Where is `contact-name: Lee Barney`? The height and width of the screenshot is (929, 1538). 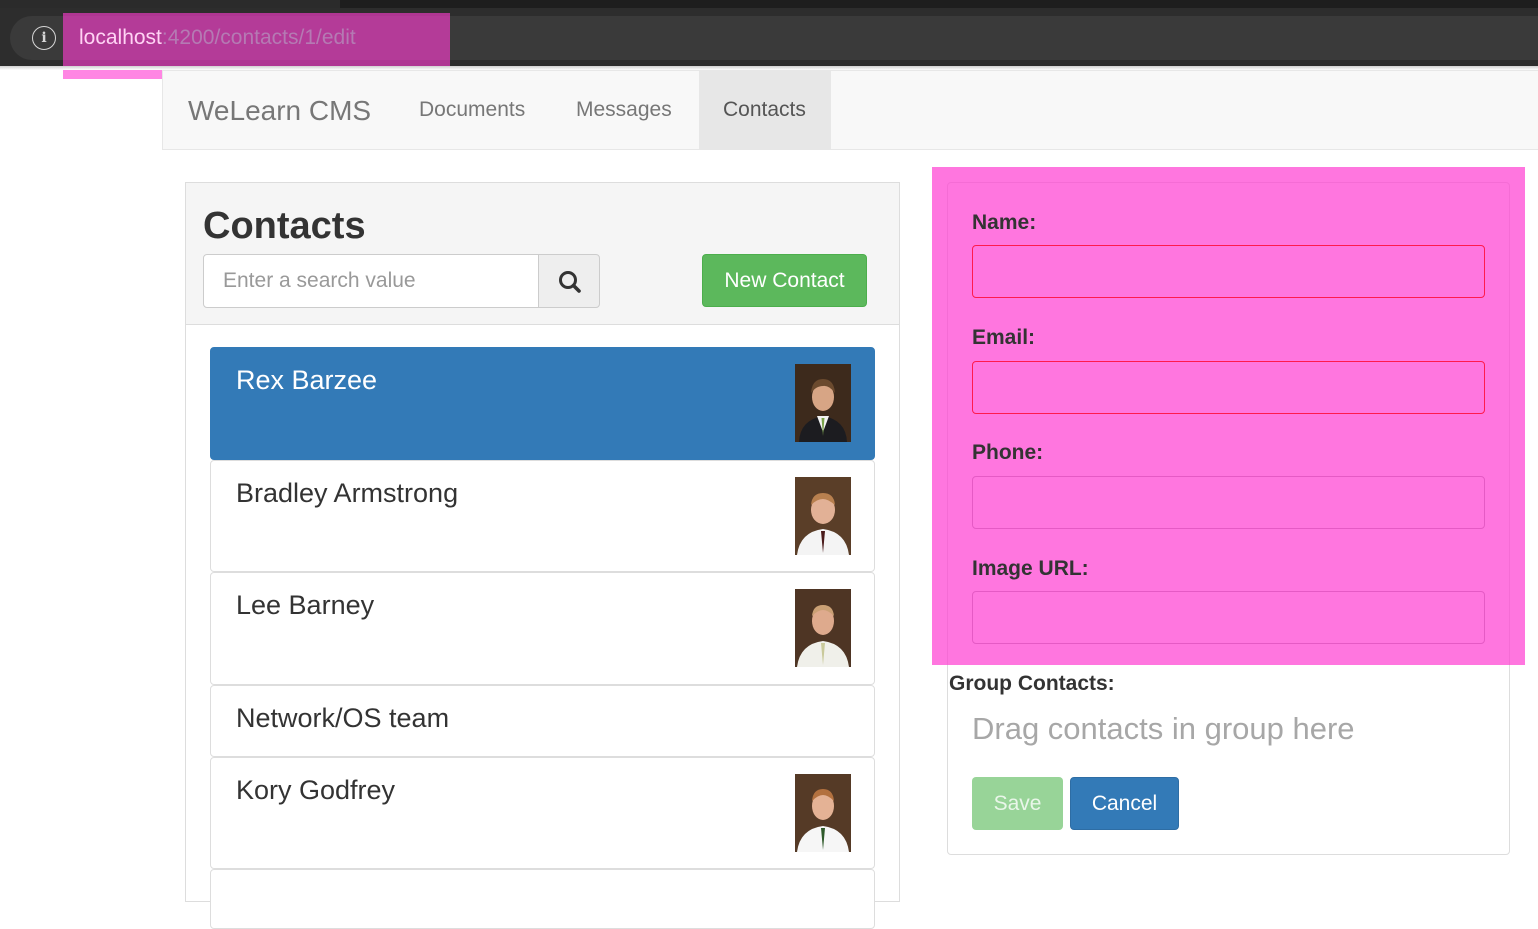 contact-name: Lee Barney is located at coordinates (305, 605).